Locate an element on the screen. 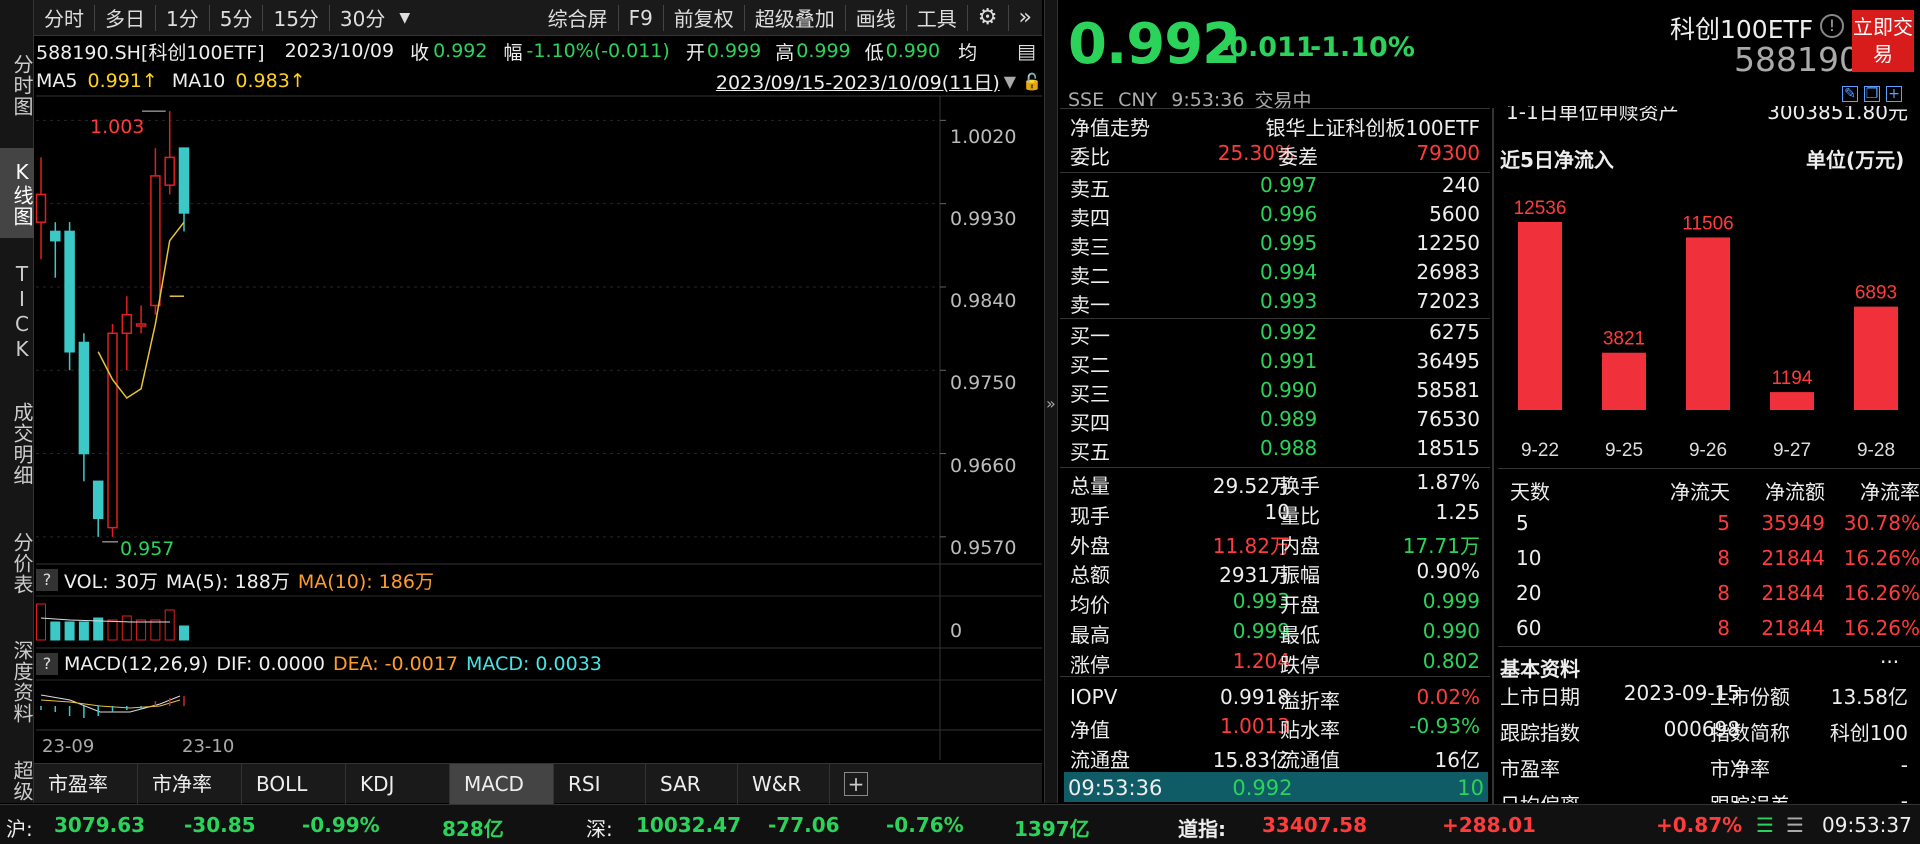 The image size is (1920, 844). partial-label: 1-1日单位申赎资产 is located at coordinates (1592, 115).